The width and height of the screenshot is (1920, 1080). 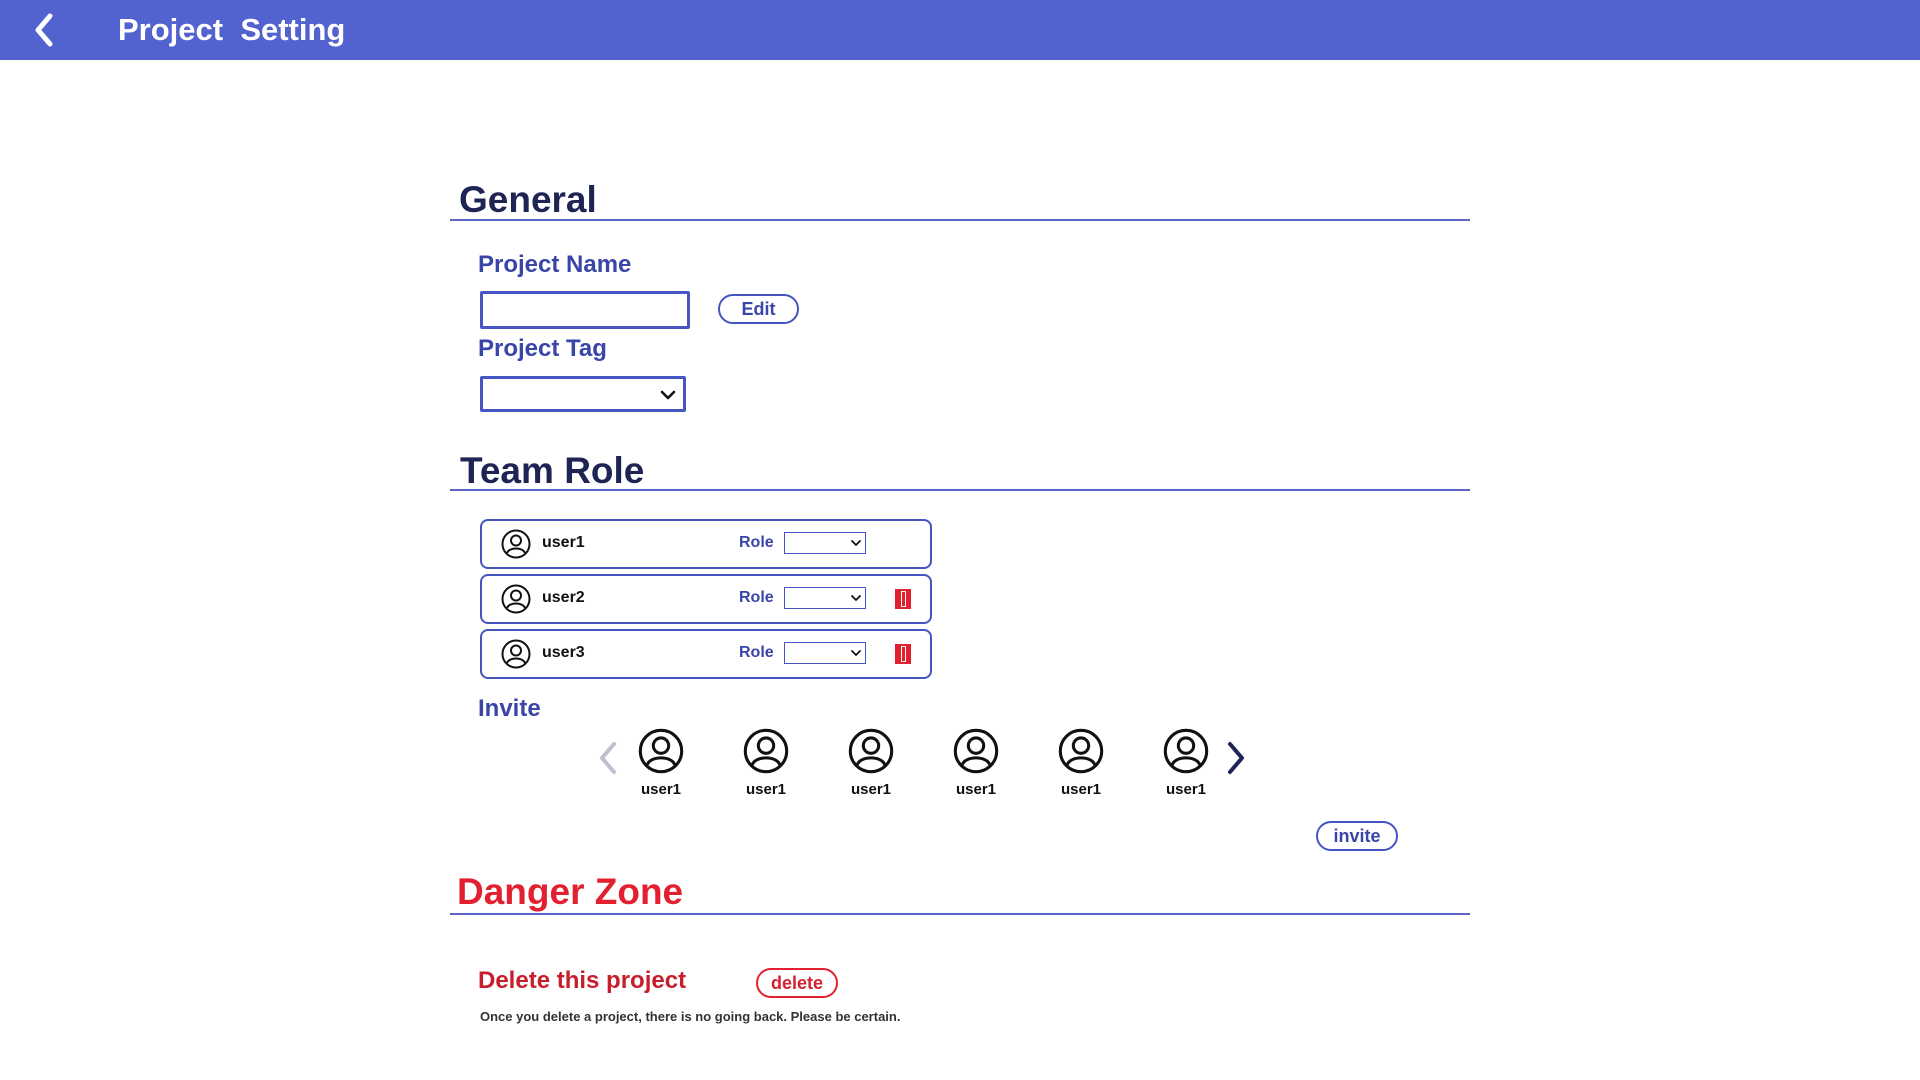 What do you see at coordinates (555, 264) in the screenshot?
I see `project-name-label: Project Name` at bounding box center [555, 264].